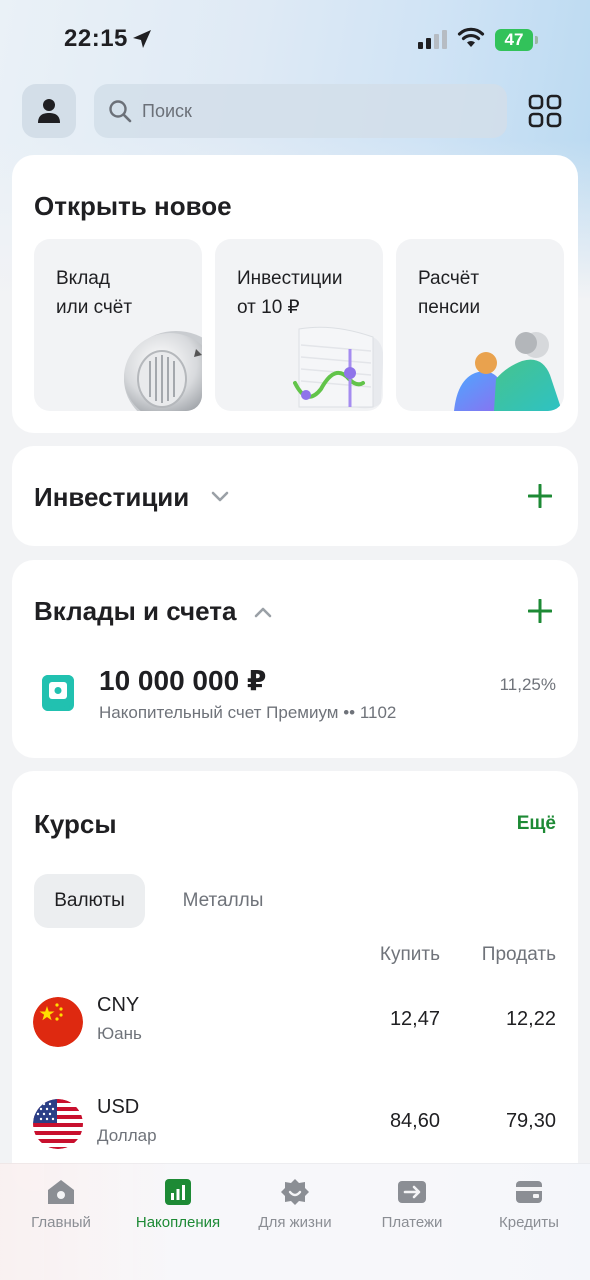 The width and height of the screenshot is (590, 1280). Describe the element at coordinates (61, 1222) in the screenshot. I see `nav-label: Главный` at that location.